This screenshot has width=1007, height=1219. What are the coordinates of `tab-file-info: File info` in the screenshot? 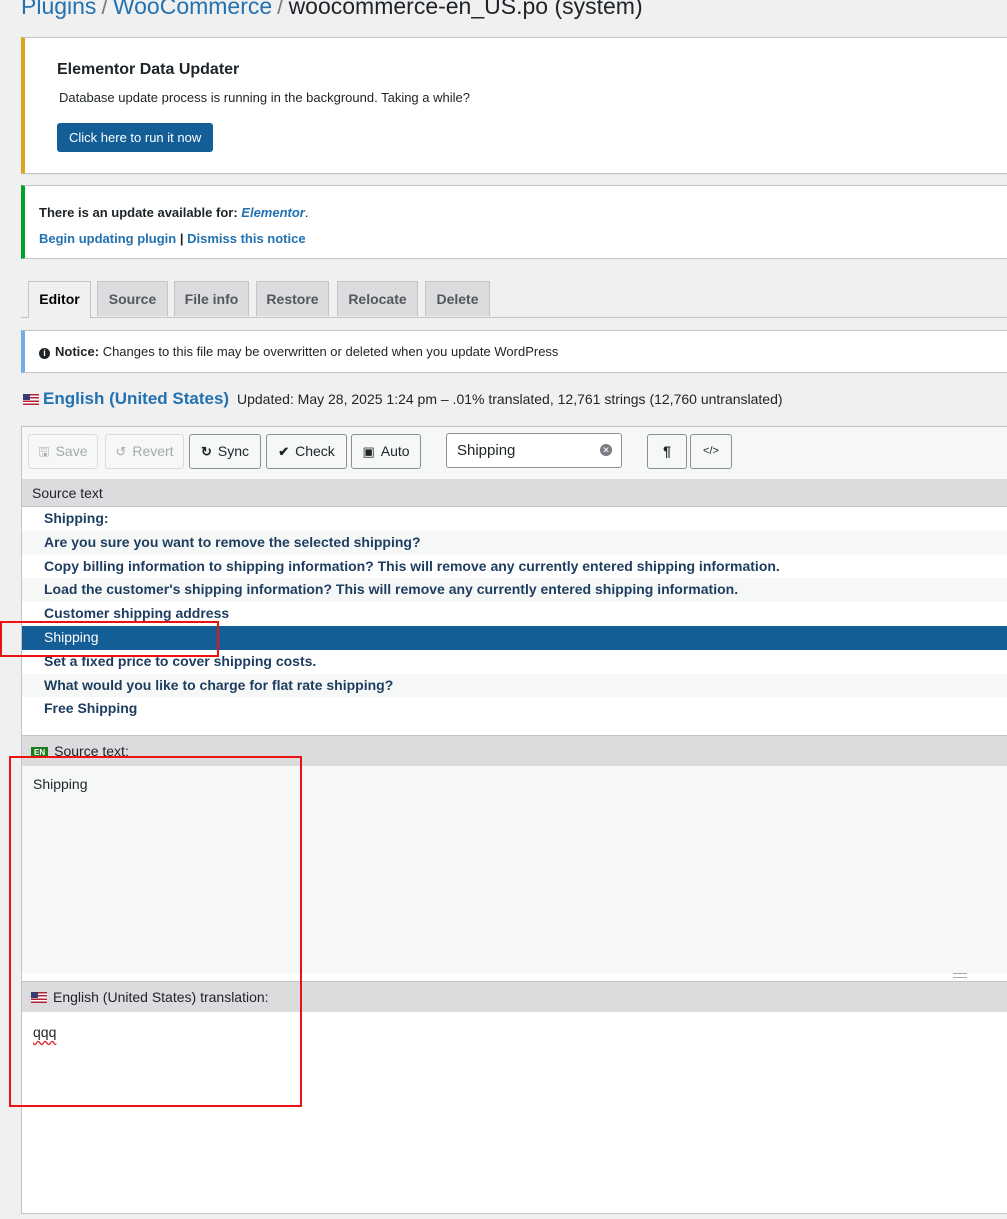 It's located at (211, 298).